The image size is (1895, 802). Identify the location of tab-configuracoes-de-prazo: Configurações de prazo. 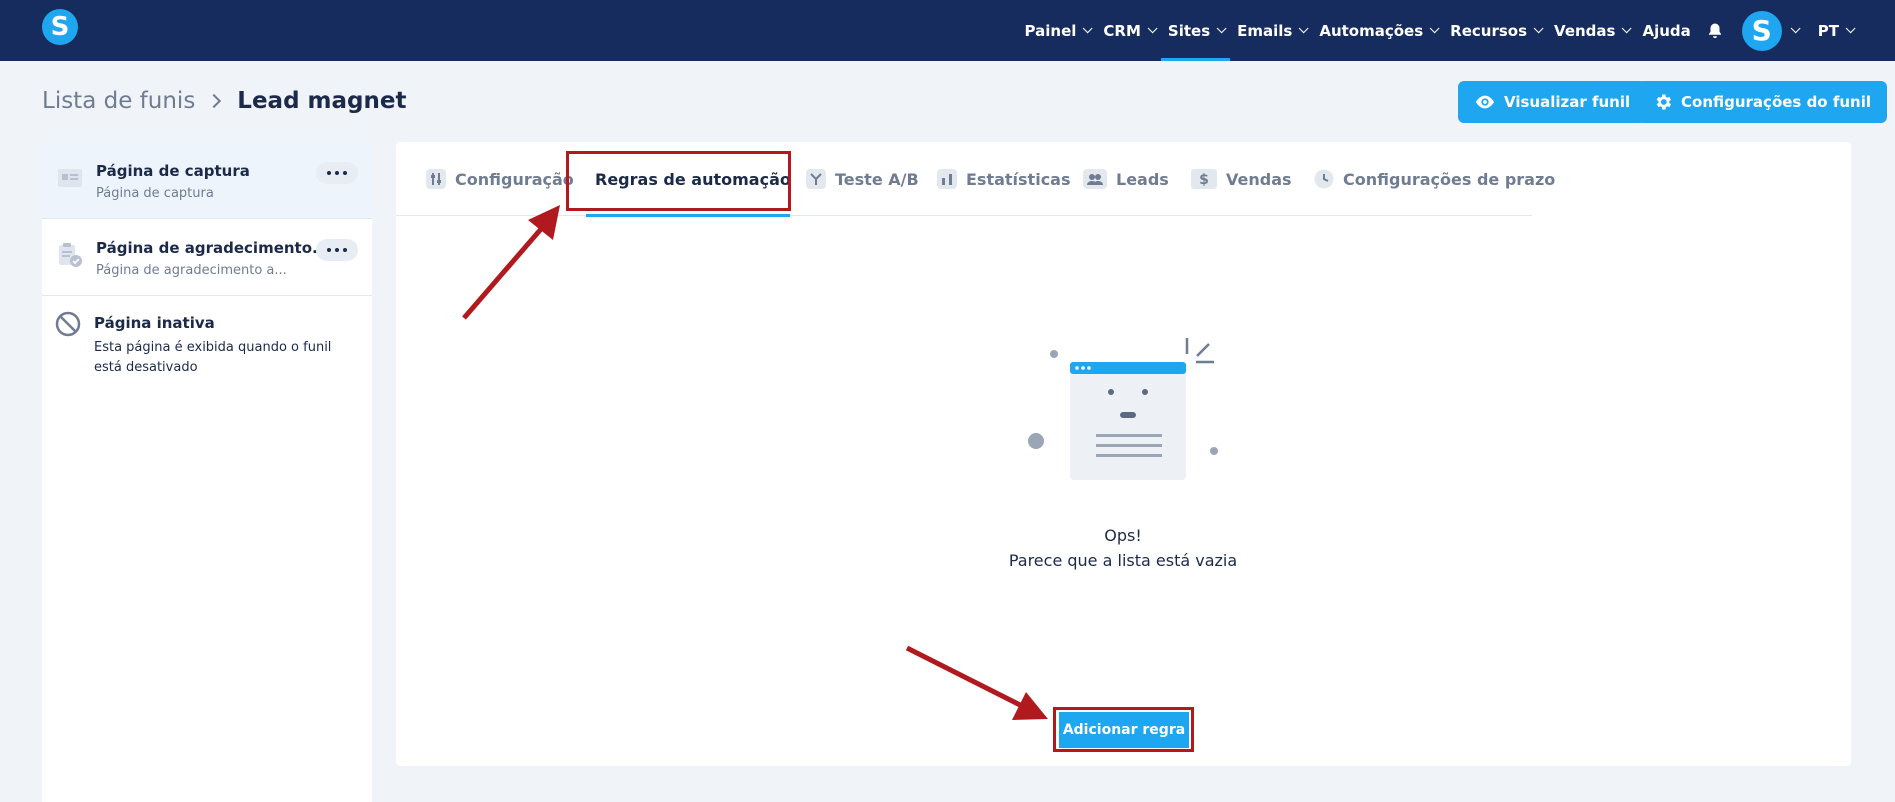
(1434, 179).